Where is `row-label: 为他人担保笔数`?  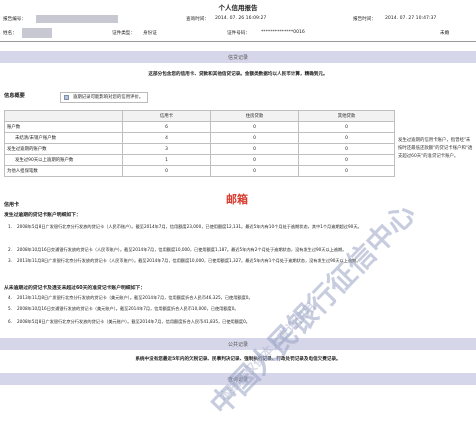
row-label: 为他人担保笔数 is located at coordinates (63, 171).